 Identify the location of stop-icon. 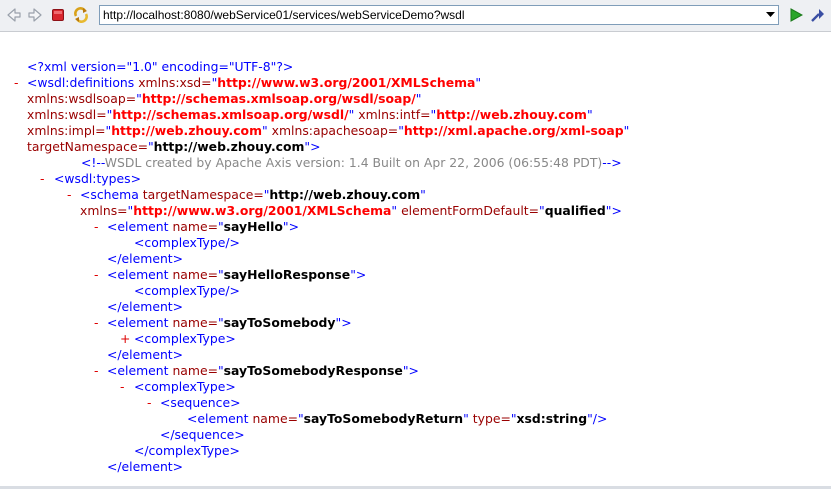
(58, 15).